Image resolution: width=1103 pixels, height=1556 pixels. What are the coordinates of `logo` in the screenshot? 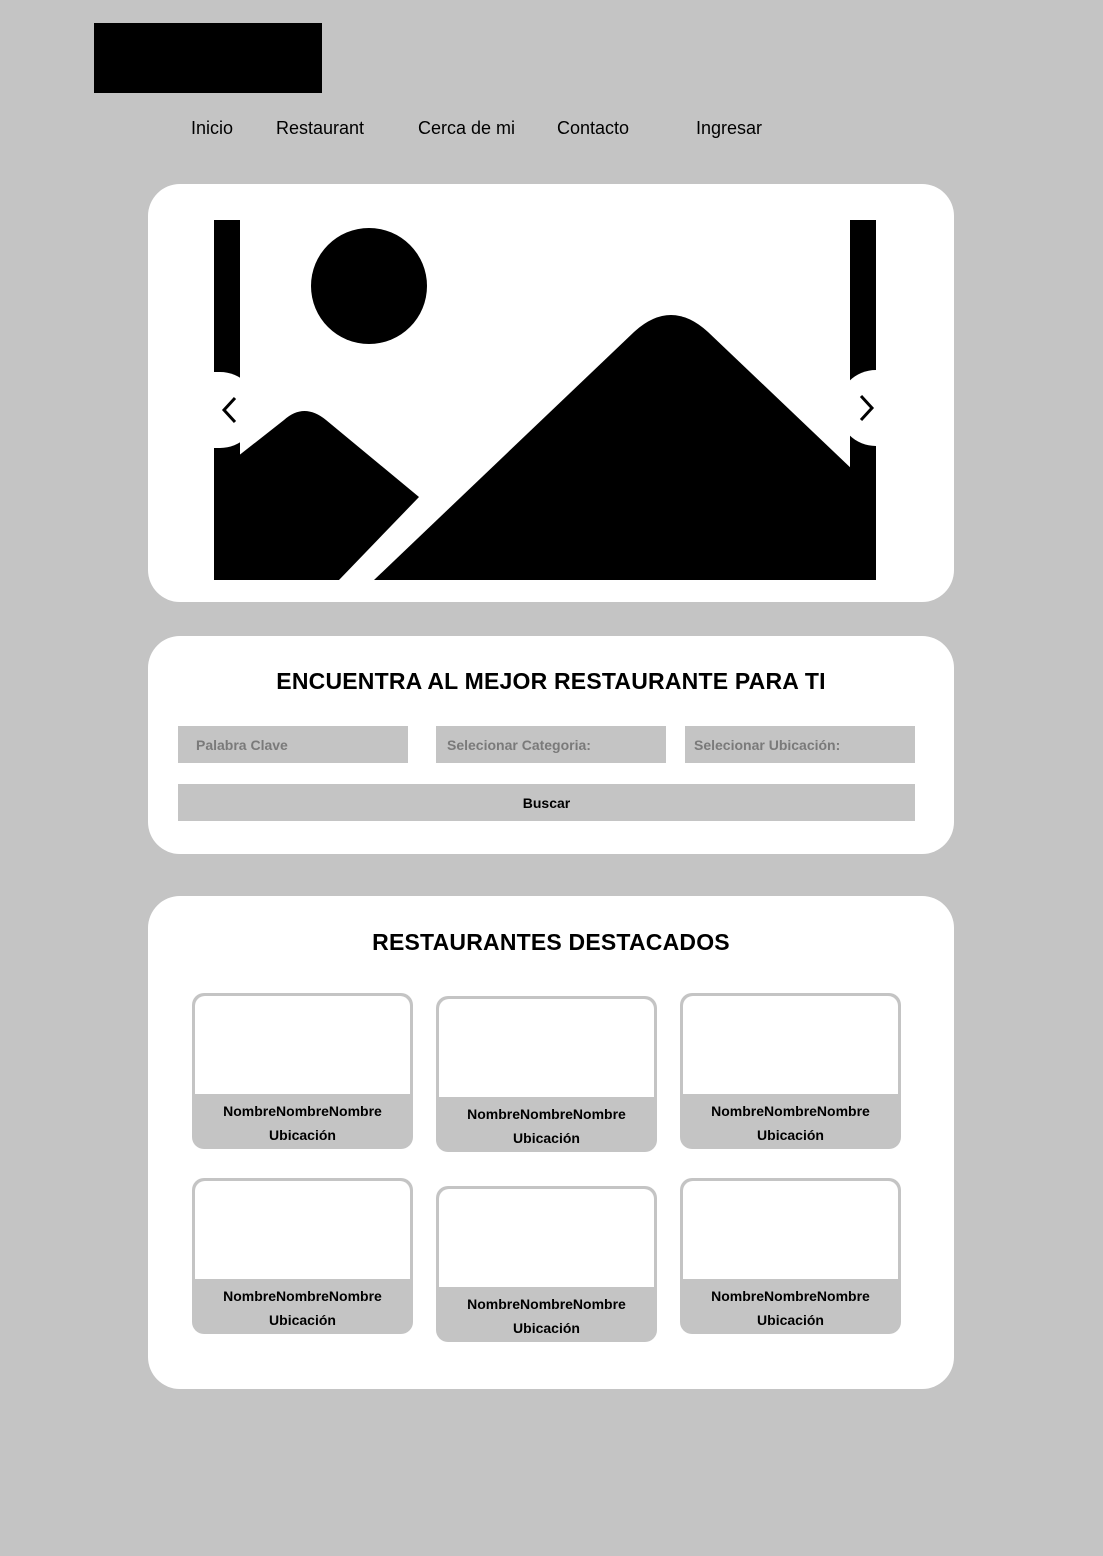 It's located at (208, 58).